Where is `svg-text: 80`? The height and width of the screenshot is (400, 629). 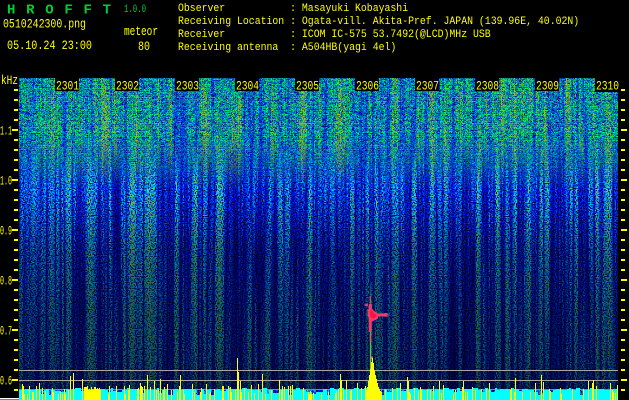
svg-text: 80 is located at coordinates (144, 47).